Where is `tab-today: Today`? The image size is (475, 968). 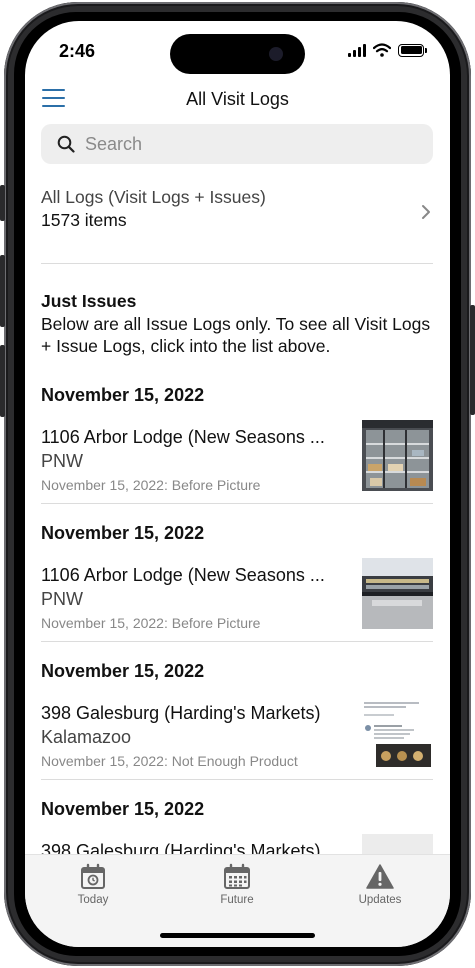
tab-today: Today is located at coordinates (93, 884).